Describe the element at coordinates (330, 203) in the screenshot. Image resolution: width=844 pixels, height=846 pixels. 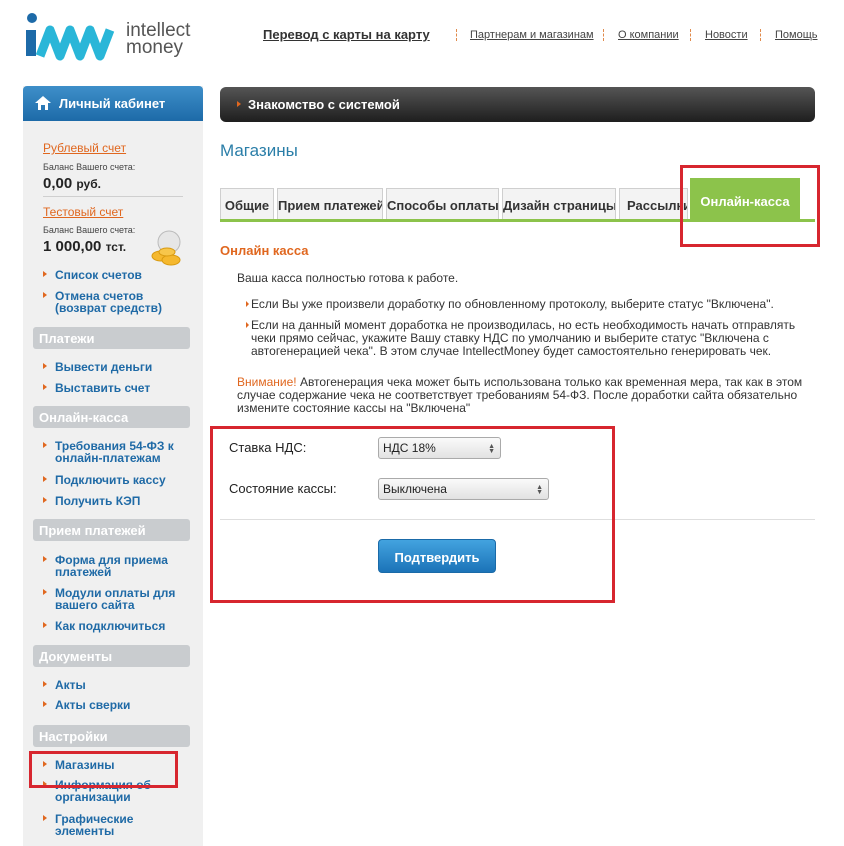
I see `tab-payment-acceptance: Прием платежей` at that location.